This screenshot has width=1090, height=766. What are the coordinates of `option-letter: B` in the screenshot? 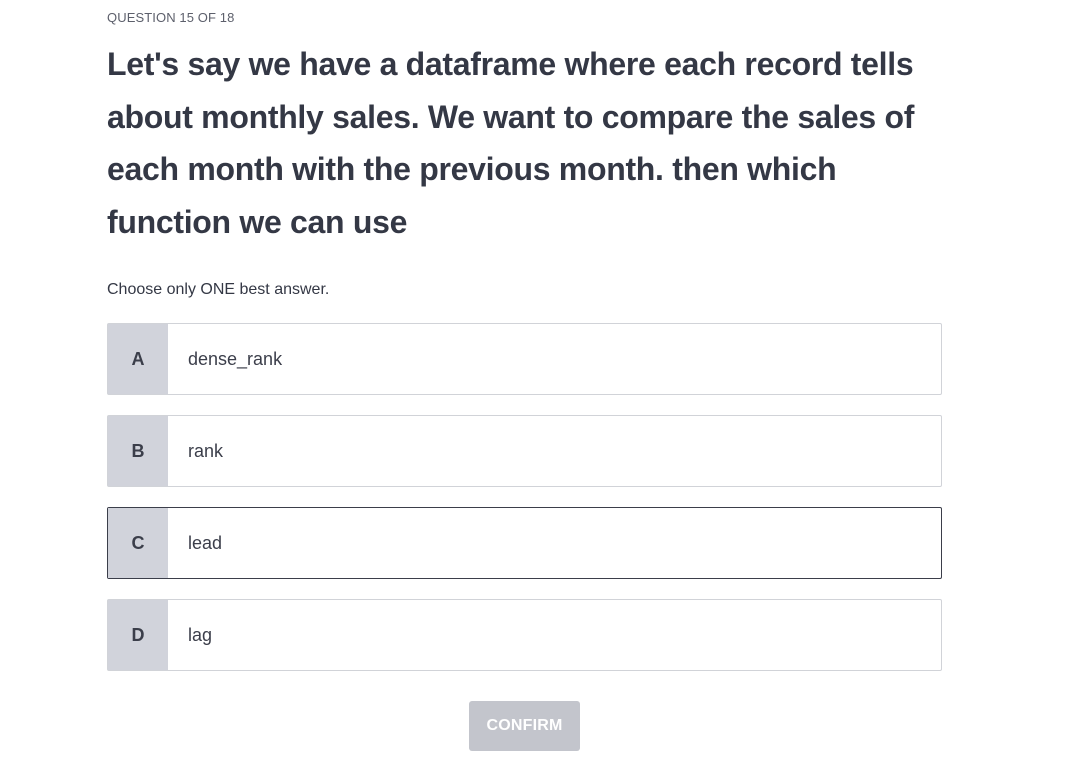 It's located at (138, 451).